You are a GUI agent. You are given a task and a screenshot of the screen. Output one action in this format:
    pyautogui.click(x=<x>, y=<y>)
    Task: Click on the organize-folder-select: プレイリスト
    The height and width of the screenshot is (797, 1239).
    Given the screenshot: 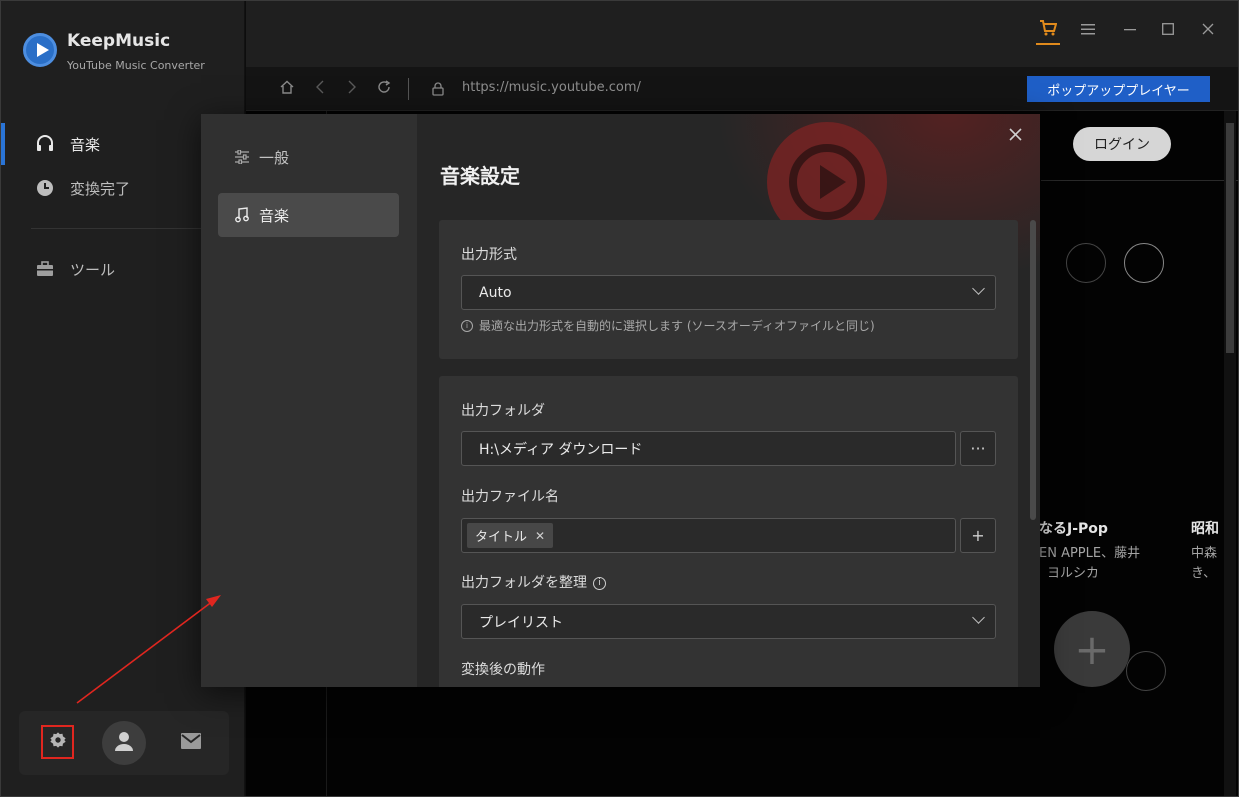 What is the action you would take?
    pyautogui.click(x=728, y=621)
    